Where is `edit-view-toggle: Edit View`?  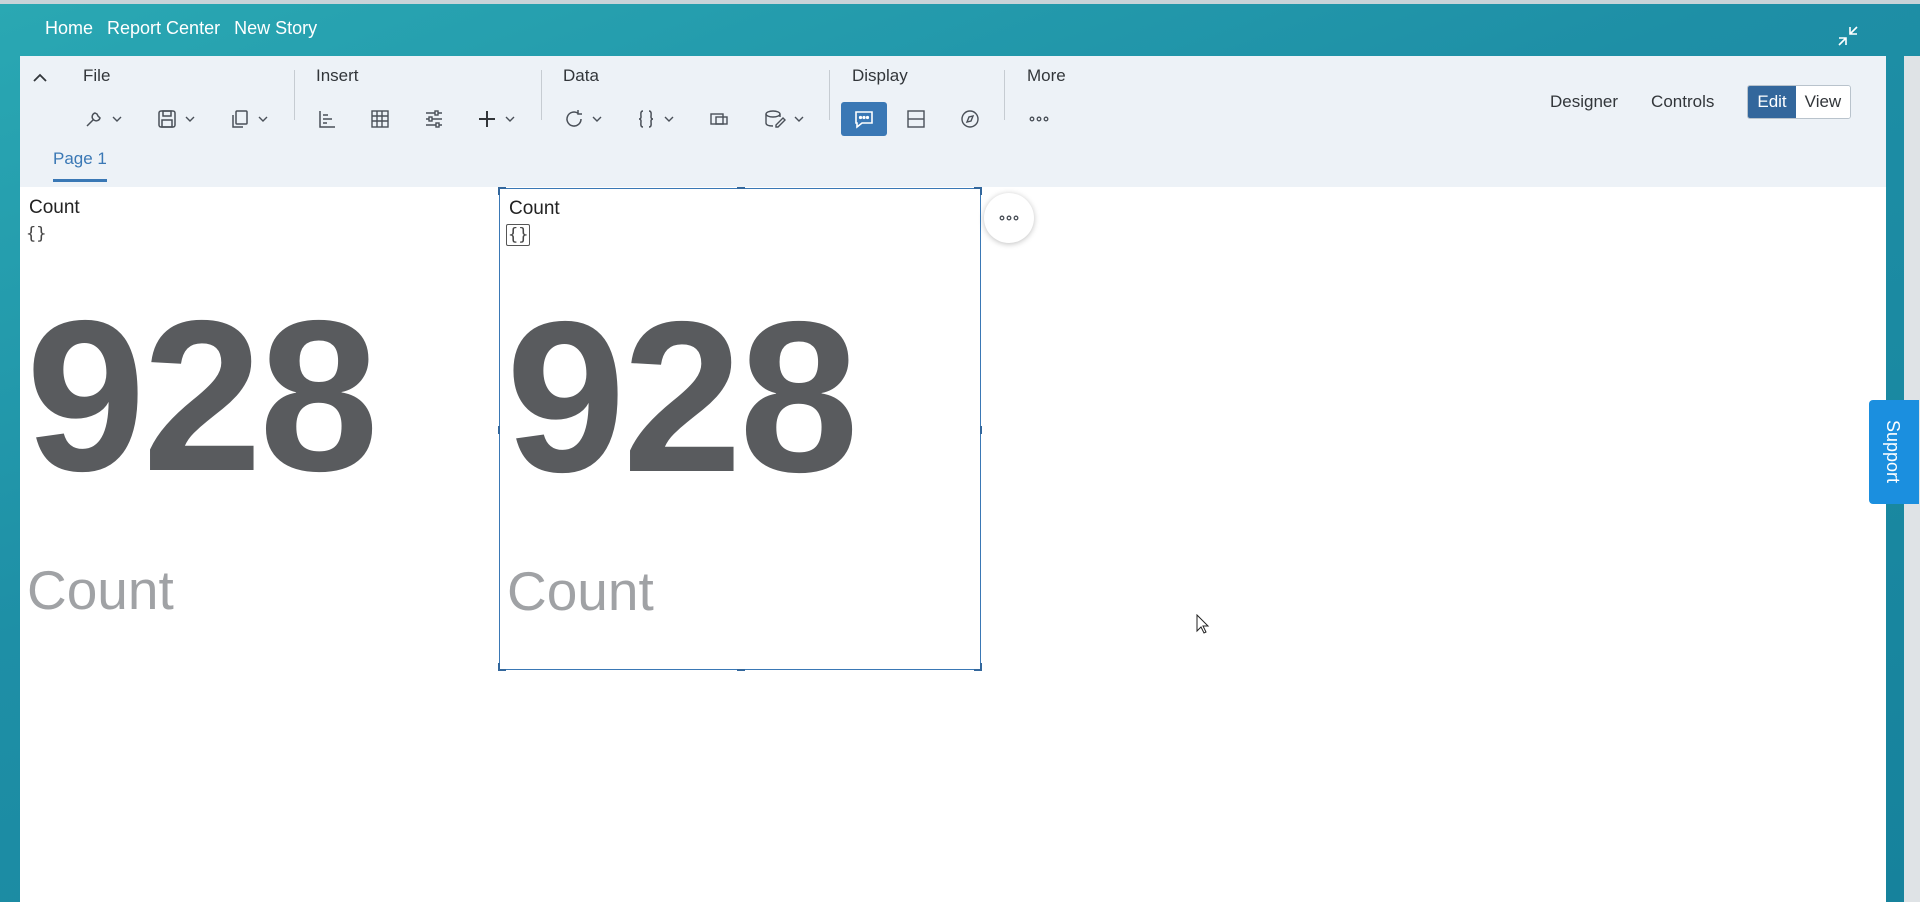
edit-view-toggle: Edit View is located at coordinates (1799, 102).